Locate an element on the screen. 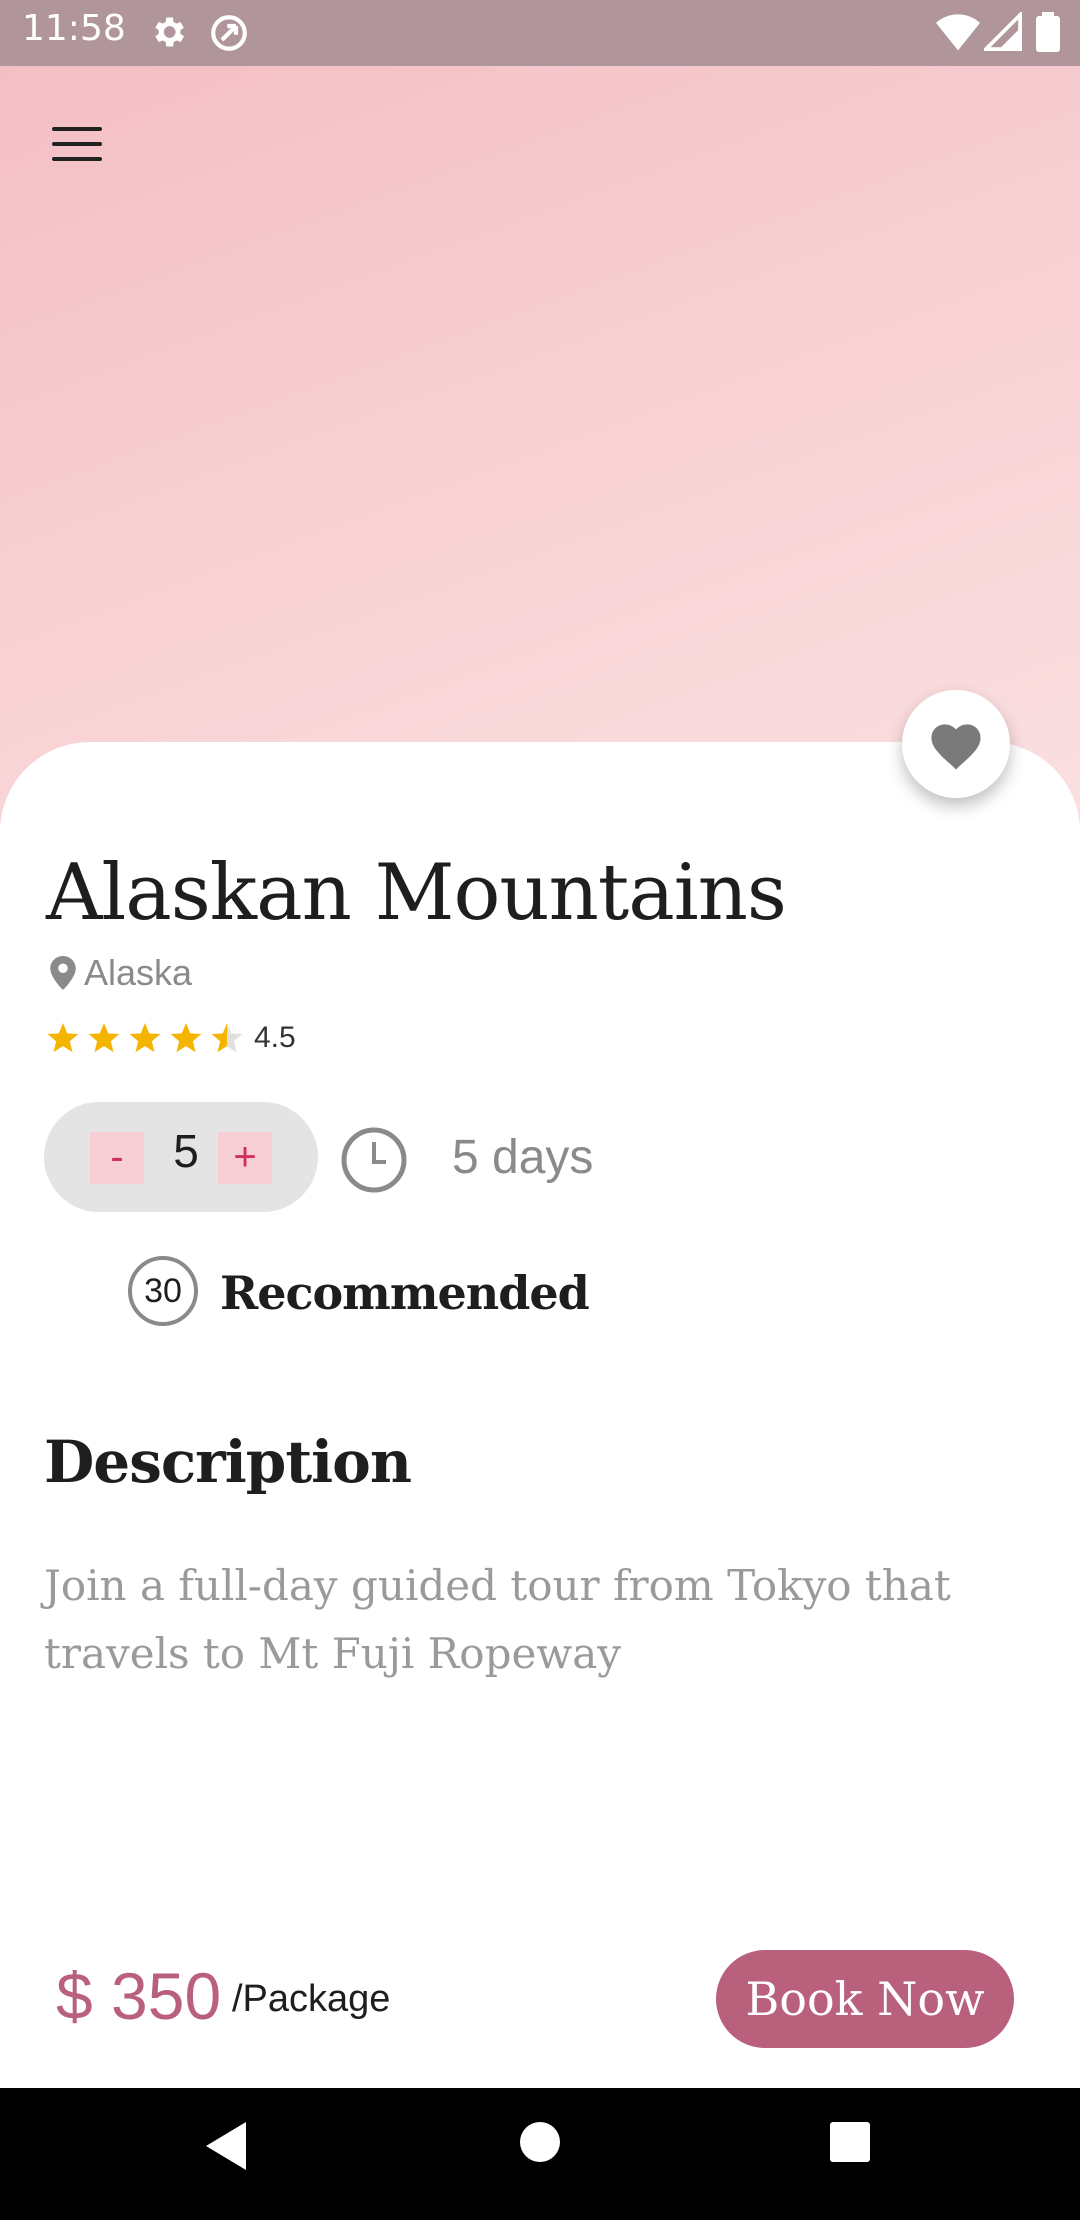 The height and width of the screenshot is (2220, 1080). quantity-stepper: - 5 + is located at coordinates (181, 1157).